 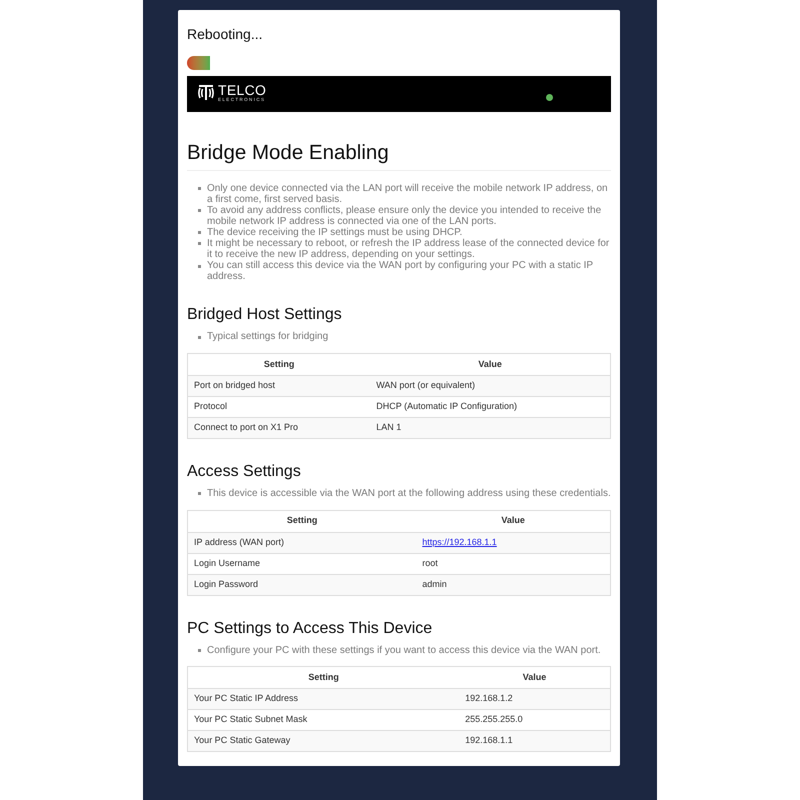 I want to click on table-cell: root, so click(x=513, y=563).